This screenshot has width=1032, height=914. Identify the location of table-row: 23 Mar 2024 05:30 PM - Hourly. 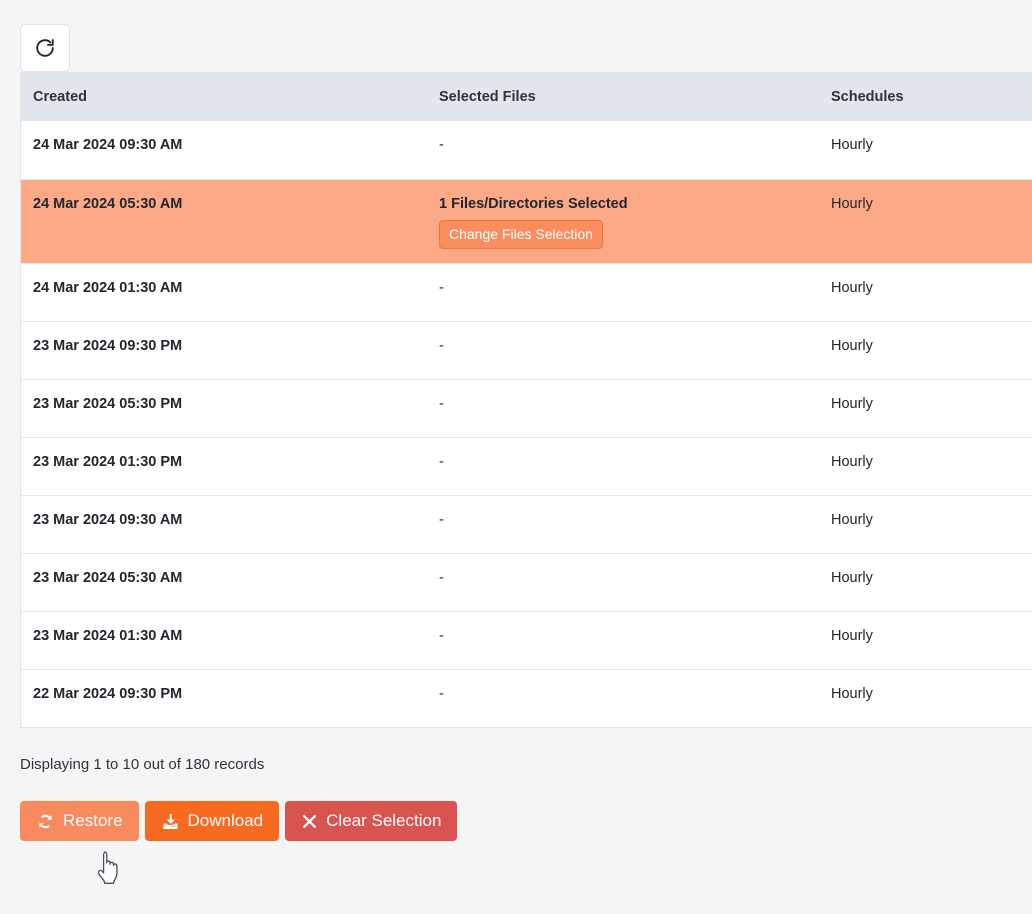
(526, 407).